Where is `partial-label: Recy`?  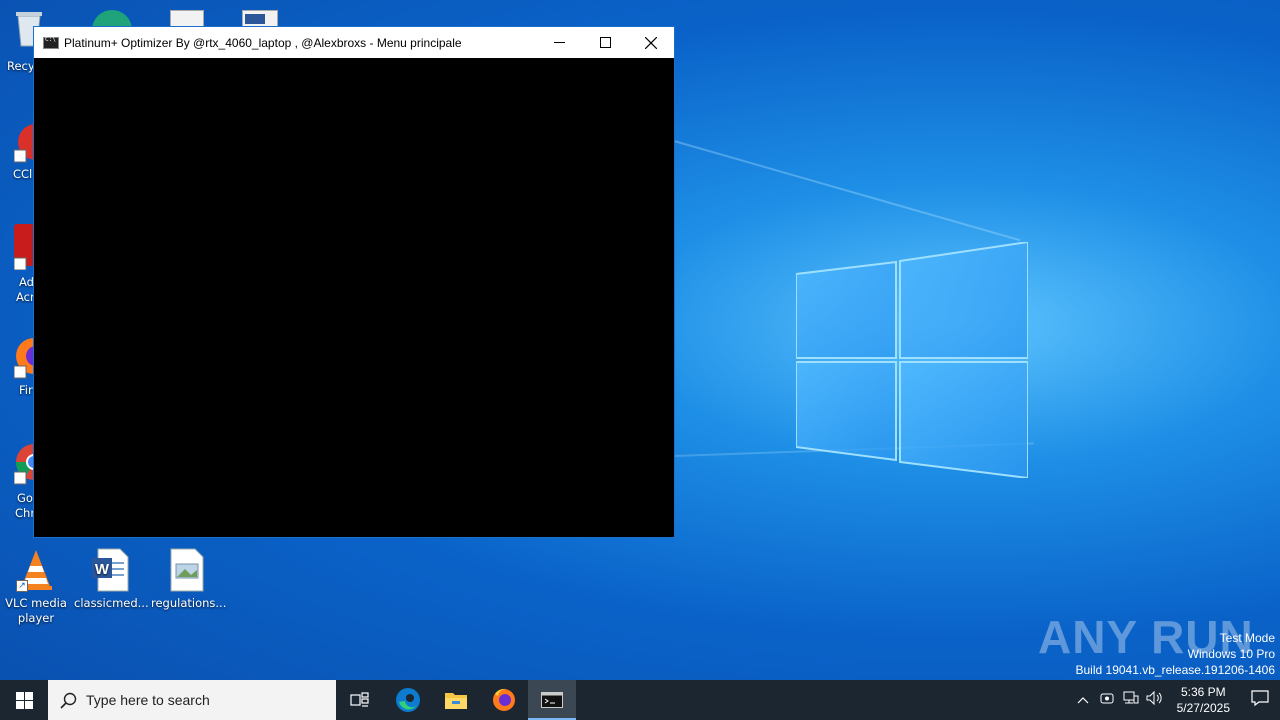
partial-label: Recy is located at coordinates (21, 66).